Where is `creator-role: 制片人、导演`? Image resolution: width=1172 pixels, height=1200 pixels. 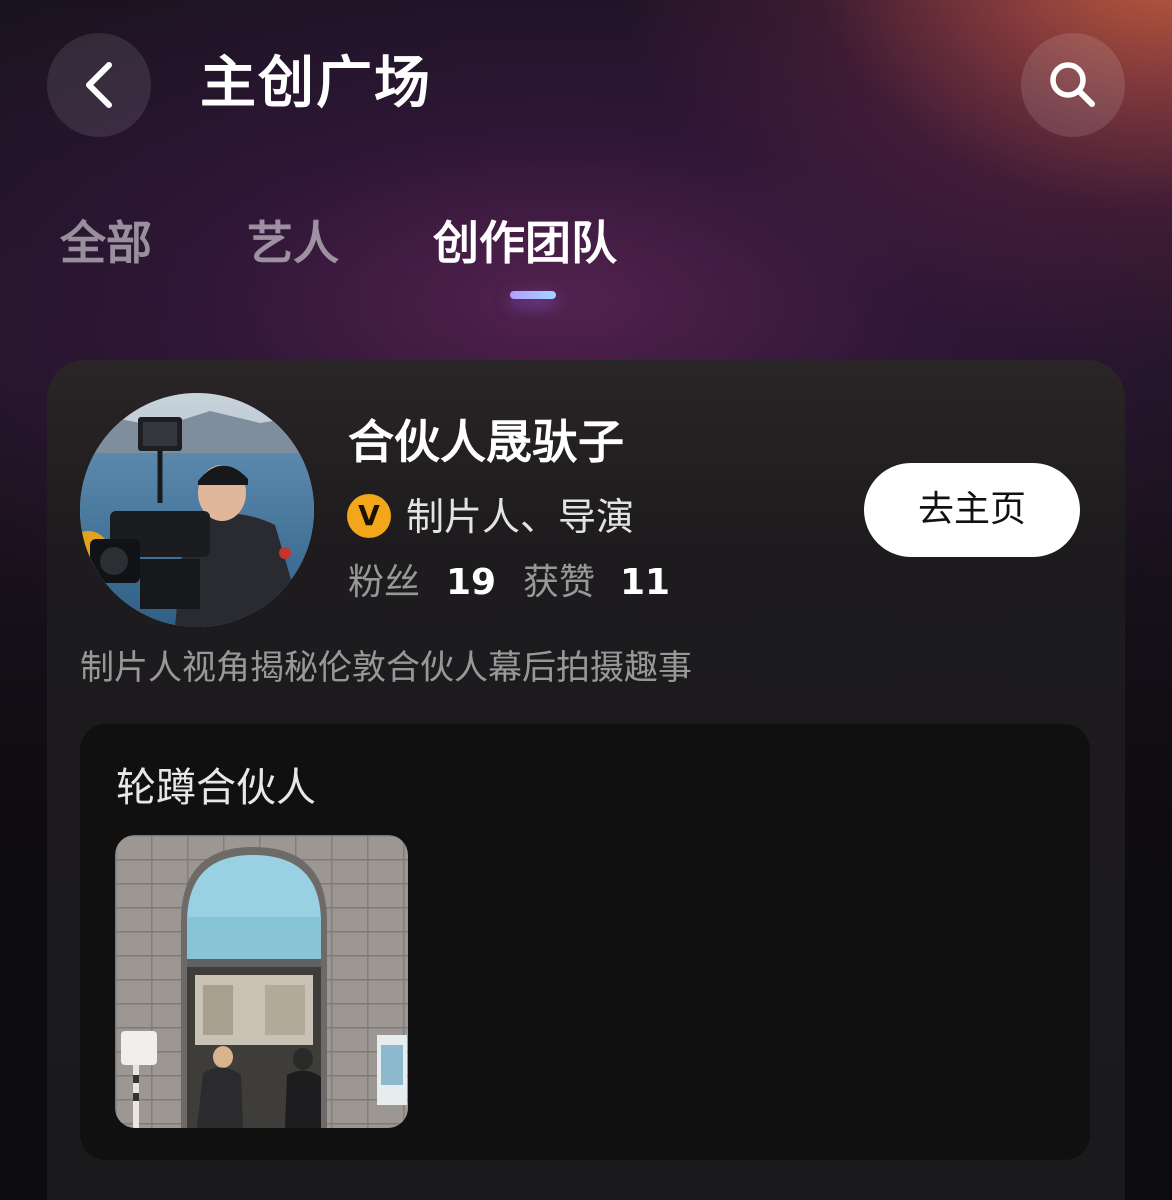 creator-role: 制片人、导演 is located at coordinates (520, 517).